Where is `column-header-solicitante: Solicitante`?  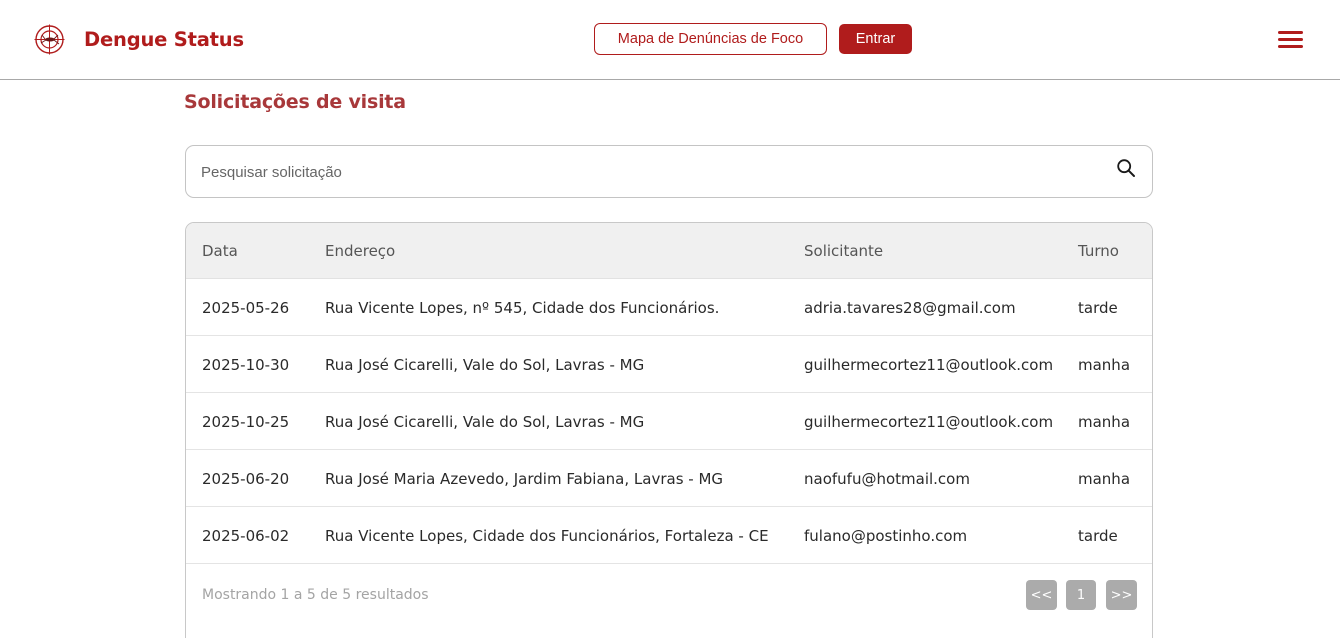
column-header-solicitante: Solicitante is located at coordinates (843, 251).